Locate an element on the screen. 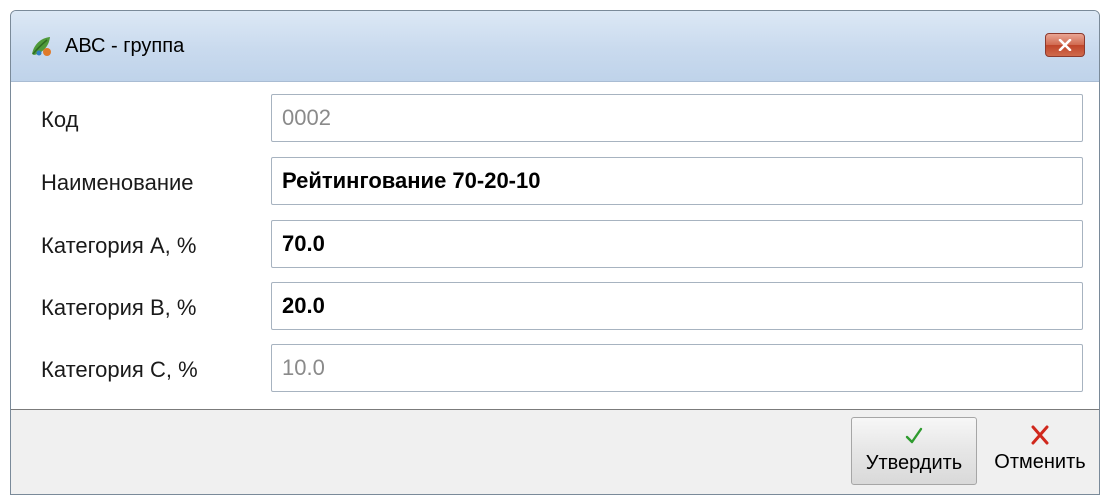 The image size is (1108, 503). cancel-button-label: Отменить is located at coordinates (1040, 462).